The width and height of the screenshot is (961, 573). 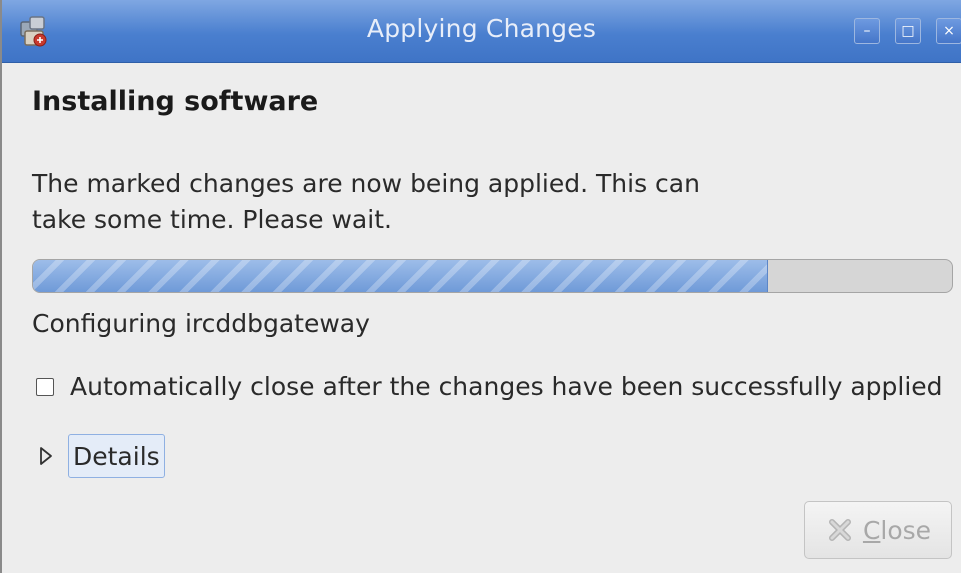 I want to click on close-button-label: Close, so click(x=897, y=530).